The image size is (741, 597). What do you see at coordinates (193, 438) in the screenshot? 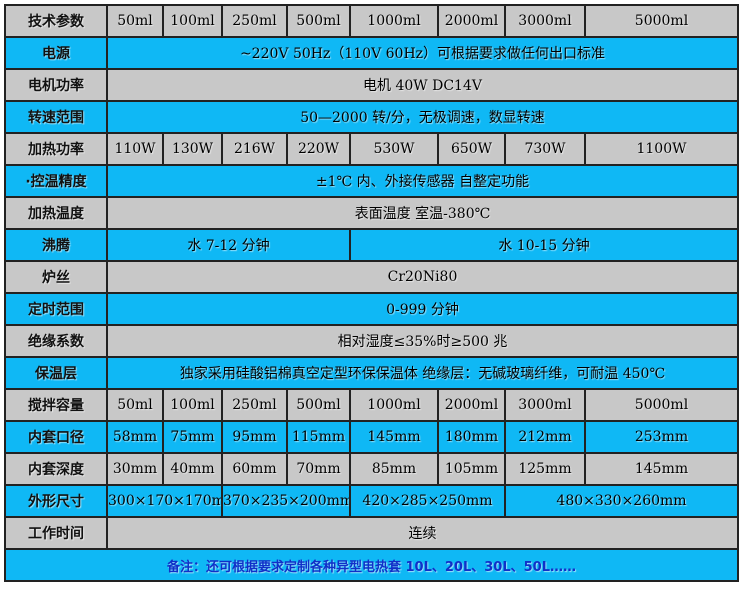
I see `row-value: 75mm` at bounding box center [193, 438].